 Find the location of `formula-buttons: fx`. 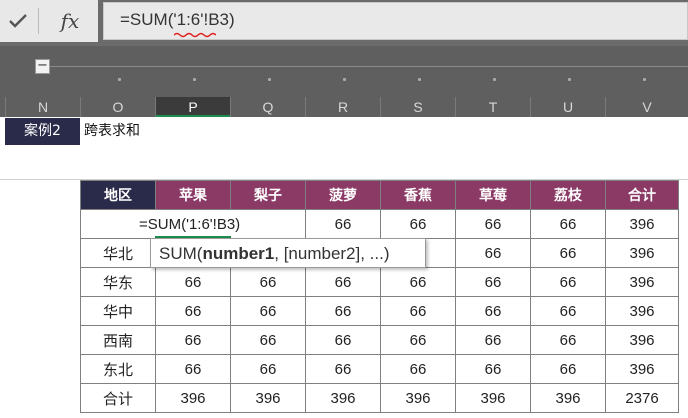

formula-buttons: fx is located at coordinates (49, 21).